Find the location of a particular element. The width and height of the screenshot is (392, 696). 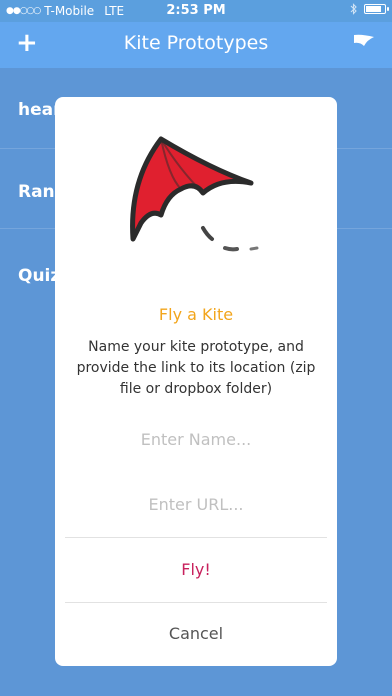

name-input is located at coordinates (196, 439).